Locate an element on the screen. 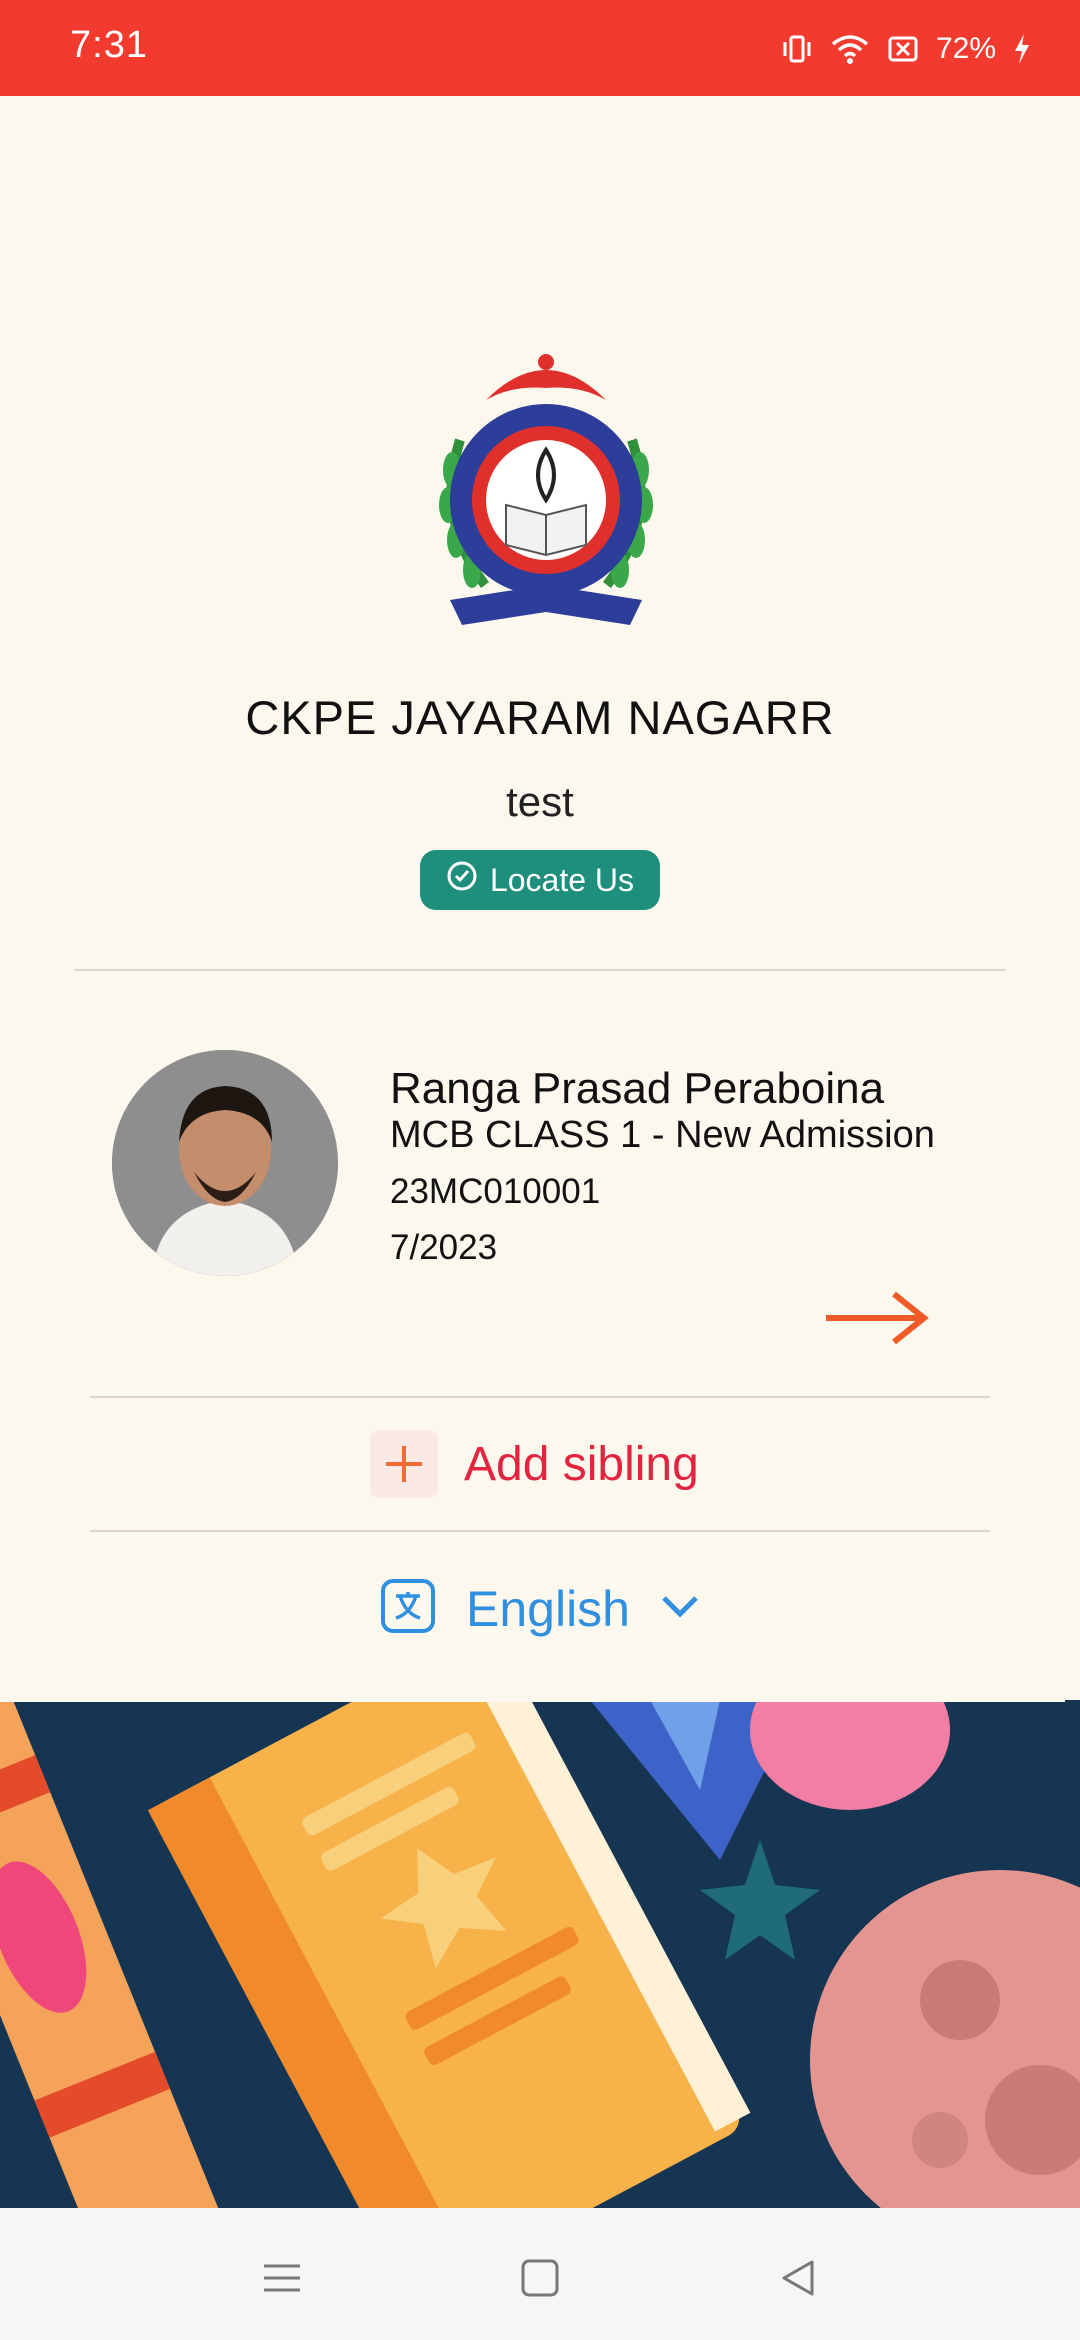  language-selector: English is located at coordinates (540, 1608).